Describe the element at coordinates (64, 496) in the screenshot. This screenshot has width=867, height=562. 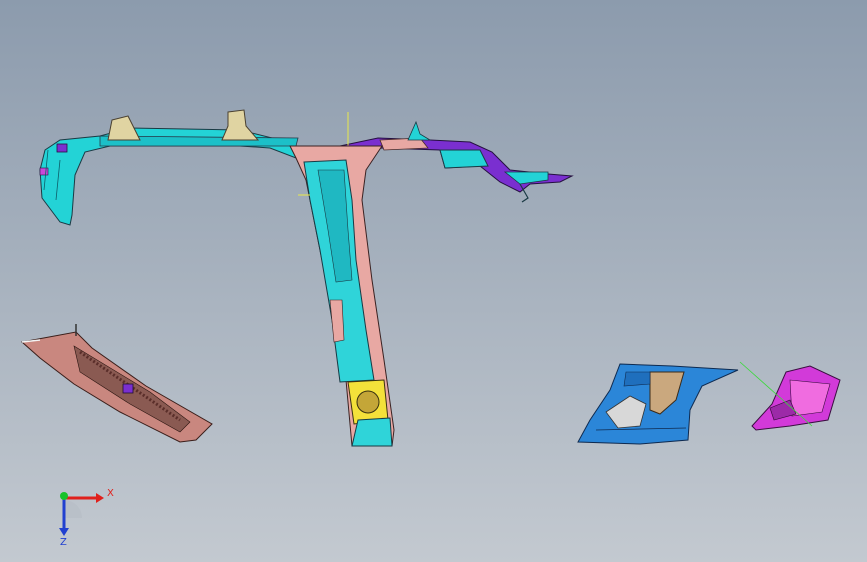
I see `y-axis-dot` at that location.